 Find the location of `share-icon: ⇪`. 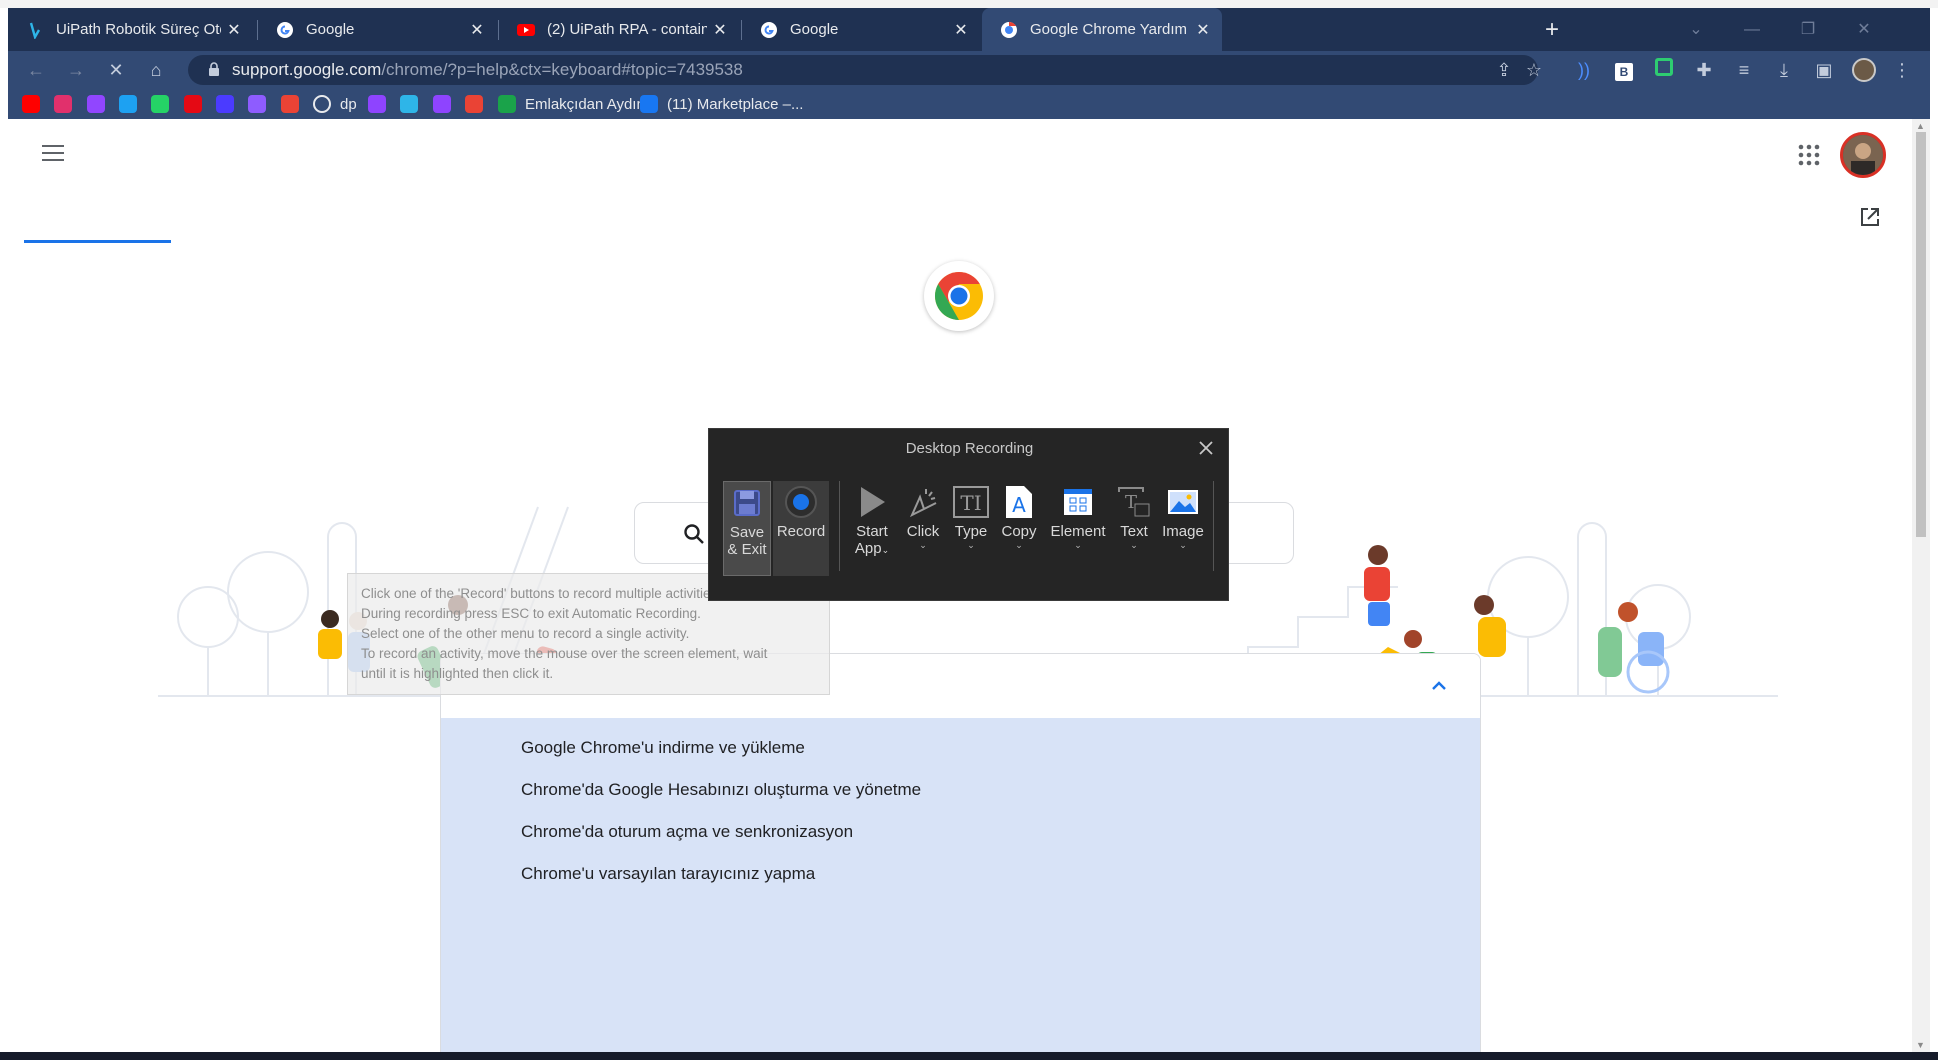

share-icon: ⇪ is located at coordinates (1504, 70).